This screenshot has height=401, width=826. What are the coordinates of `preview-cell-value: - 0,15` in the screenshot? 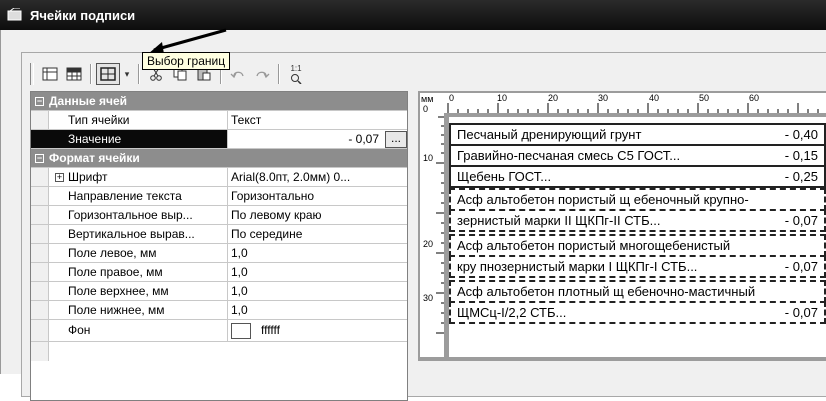 It's located at (801, 155).